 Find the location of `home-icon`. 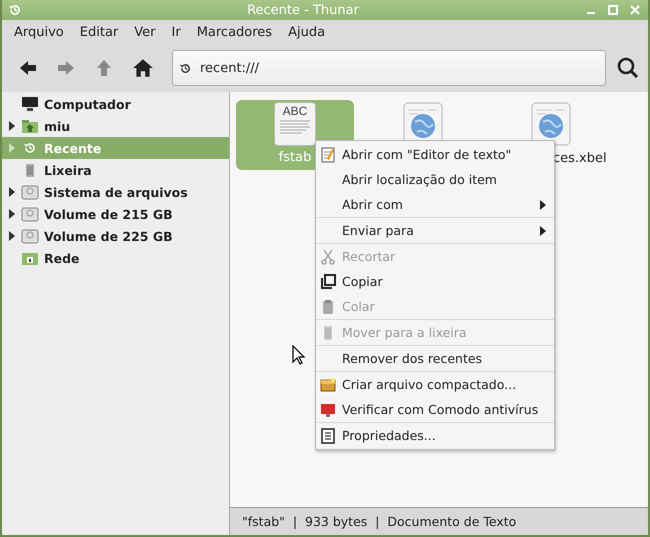

home-icon is located at coordinates (143, 68).